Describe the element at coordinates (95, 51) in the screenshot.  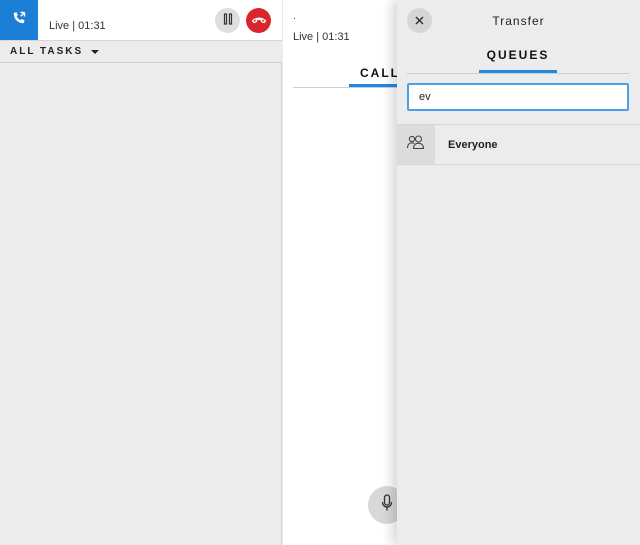
I see `caret-down-icon` at that location.